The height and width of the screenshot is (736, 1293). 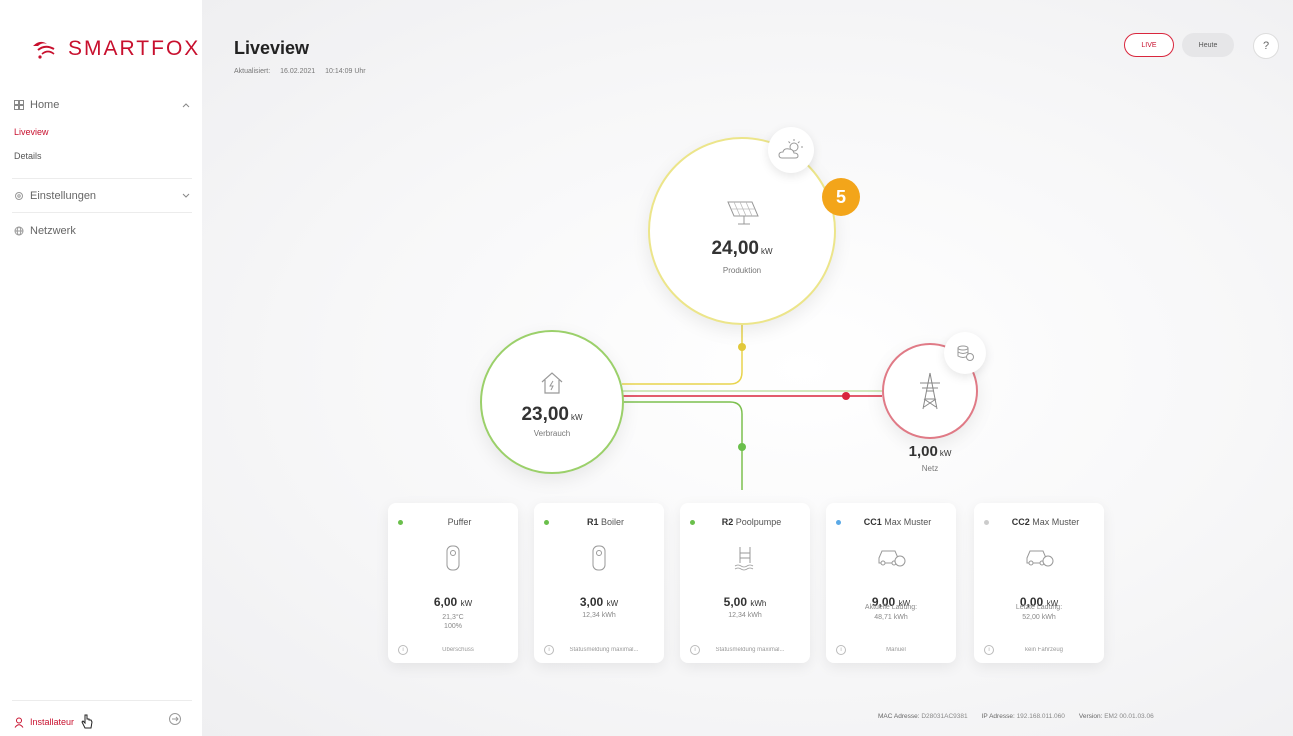 I want to click on card-header: CC1 Max Muster, so click(x=891, y=522).